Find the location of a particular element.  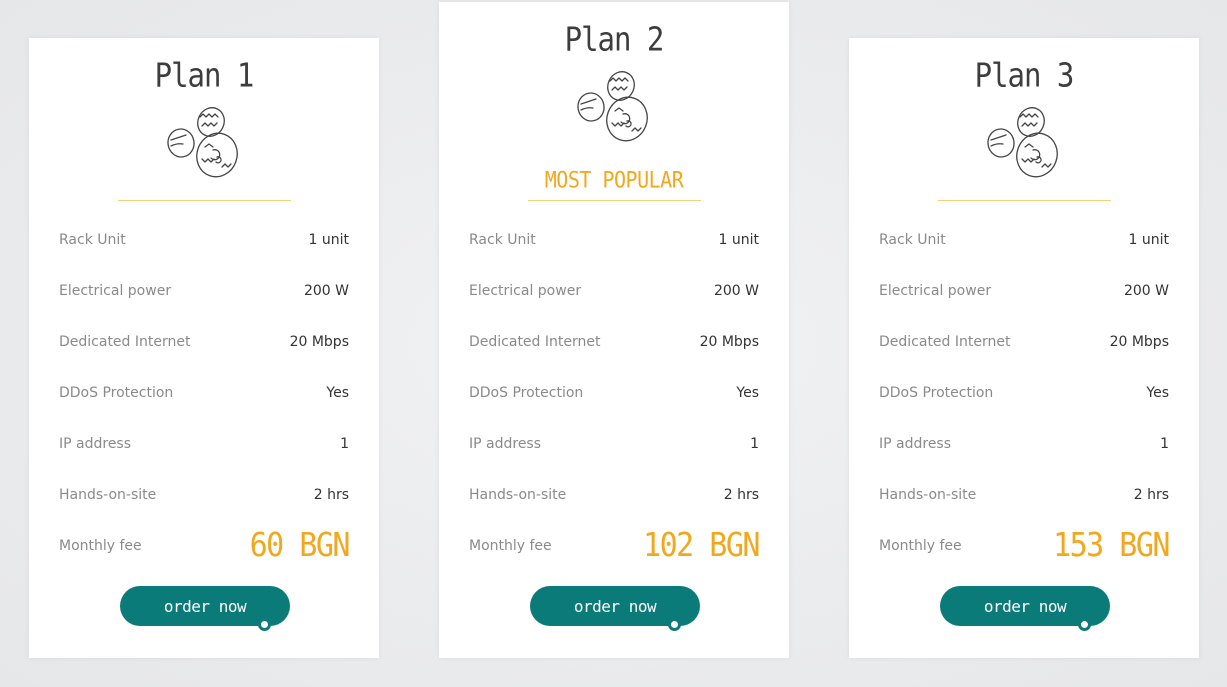

plan-title: Plan 2 is located at coordinates (614, 39).